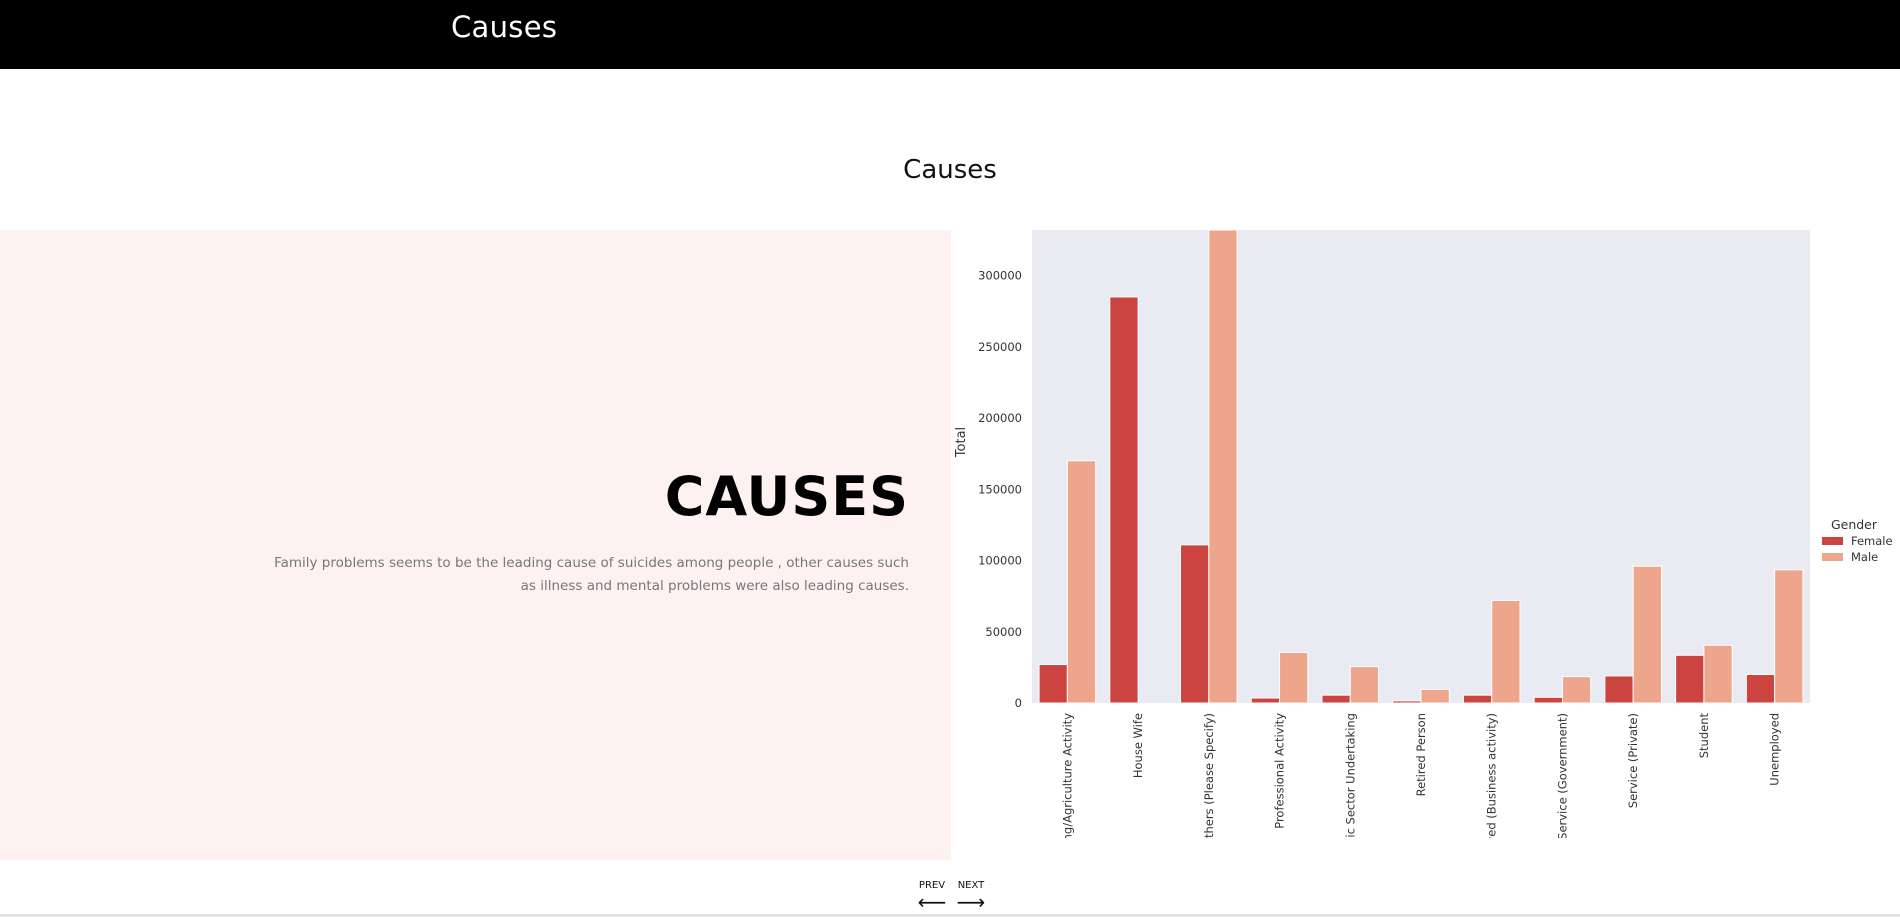 This screenshot has width=1900, height=917. I want to click on prev-button: PREV ⟵, so click(932, 897).